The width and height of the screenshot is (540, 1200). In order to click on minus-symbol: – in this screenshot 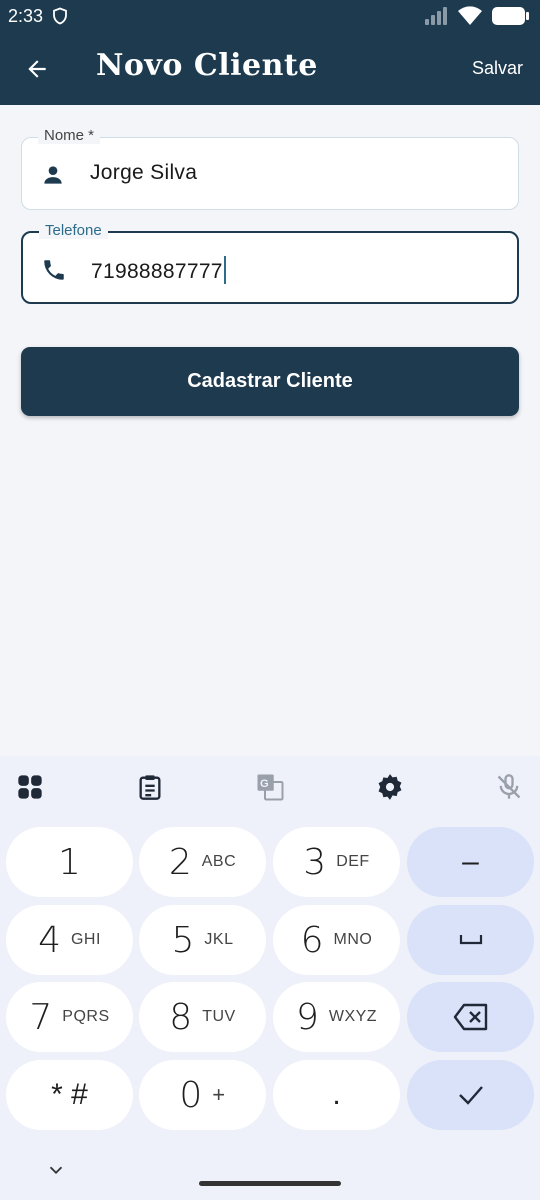, I will do `click(470, 861)`.